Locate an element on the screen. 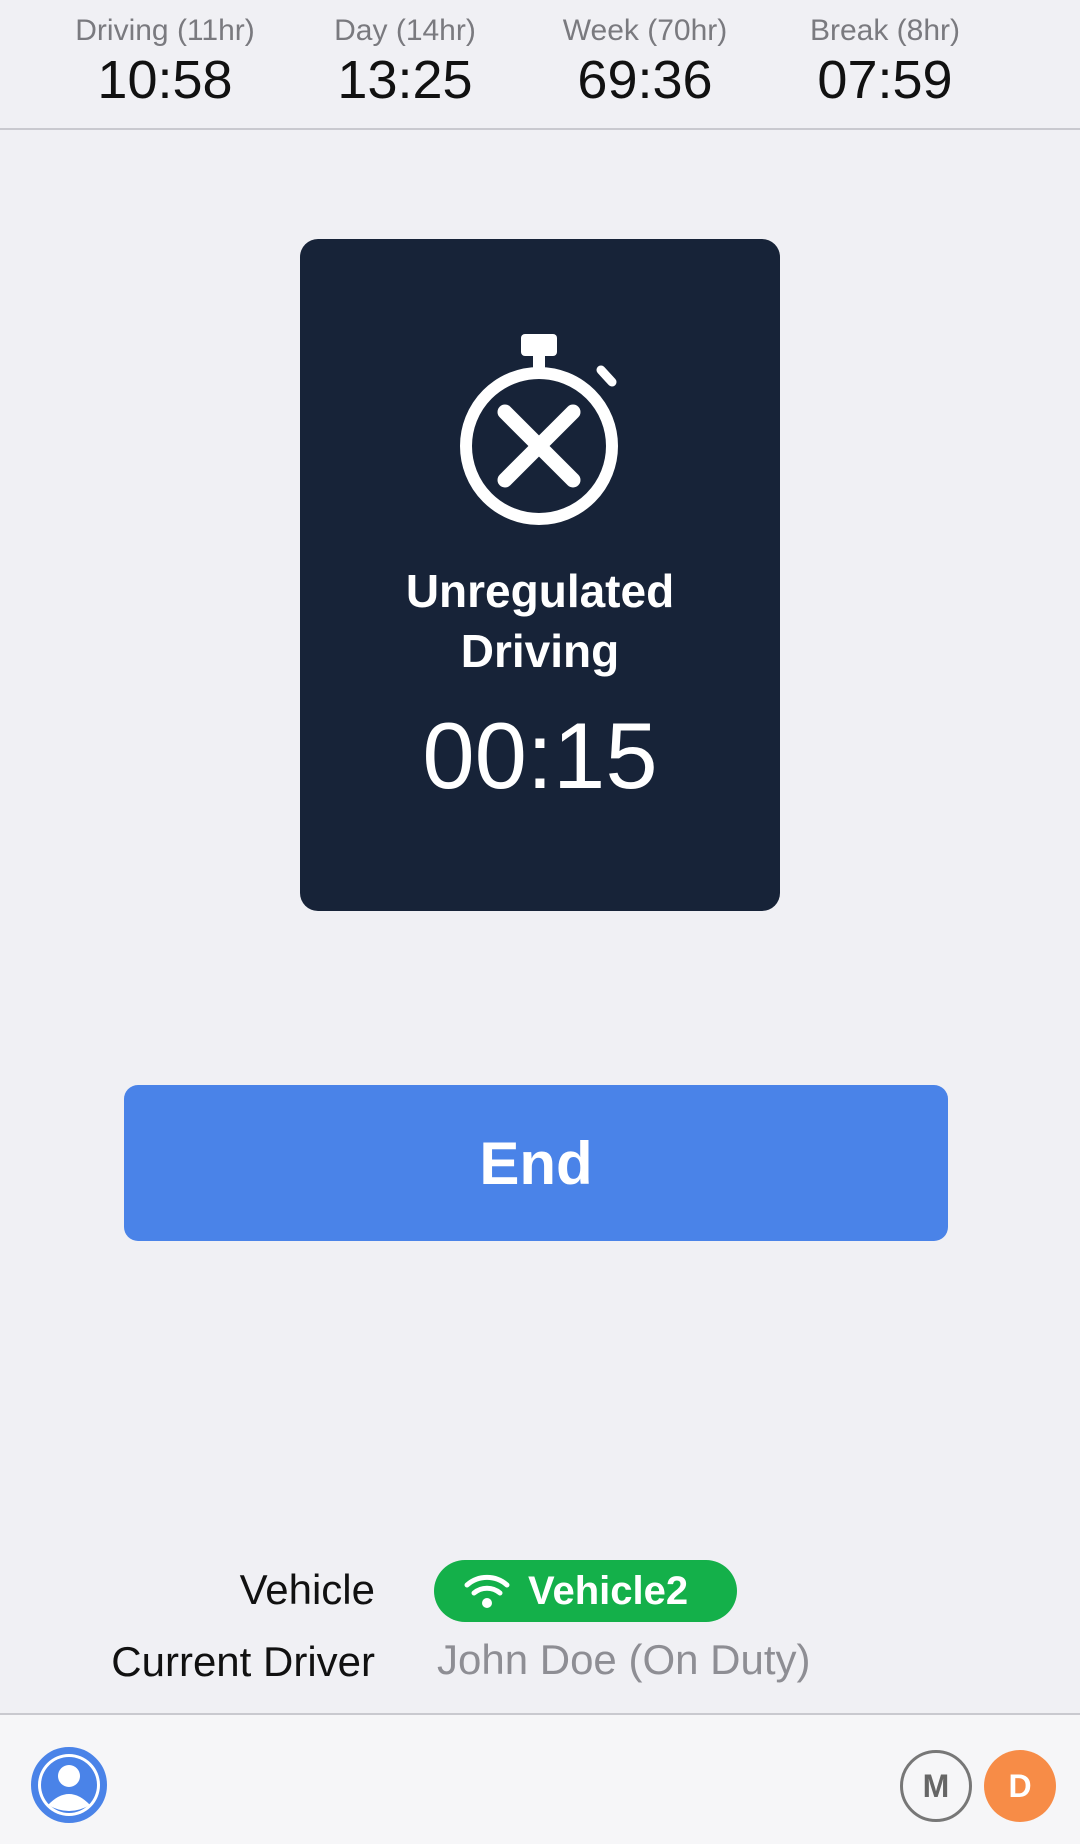 This screenshot has width=1080, height=1844. timer-value: 10:58 is located at coordinates (165, 80).